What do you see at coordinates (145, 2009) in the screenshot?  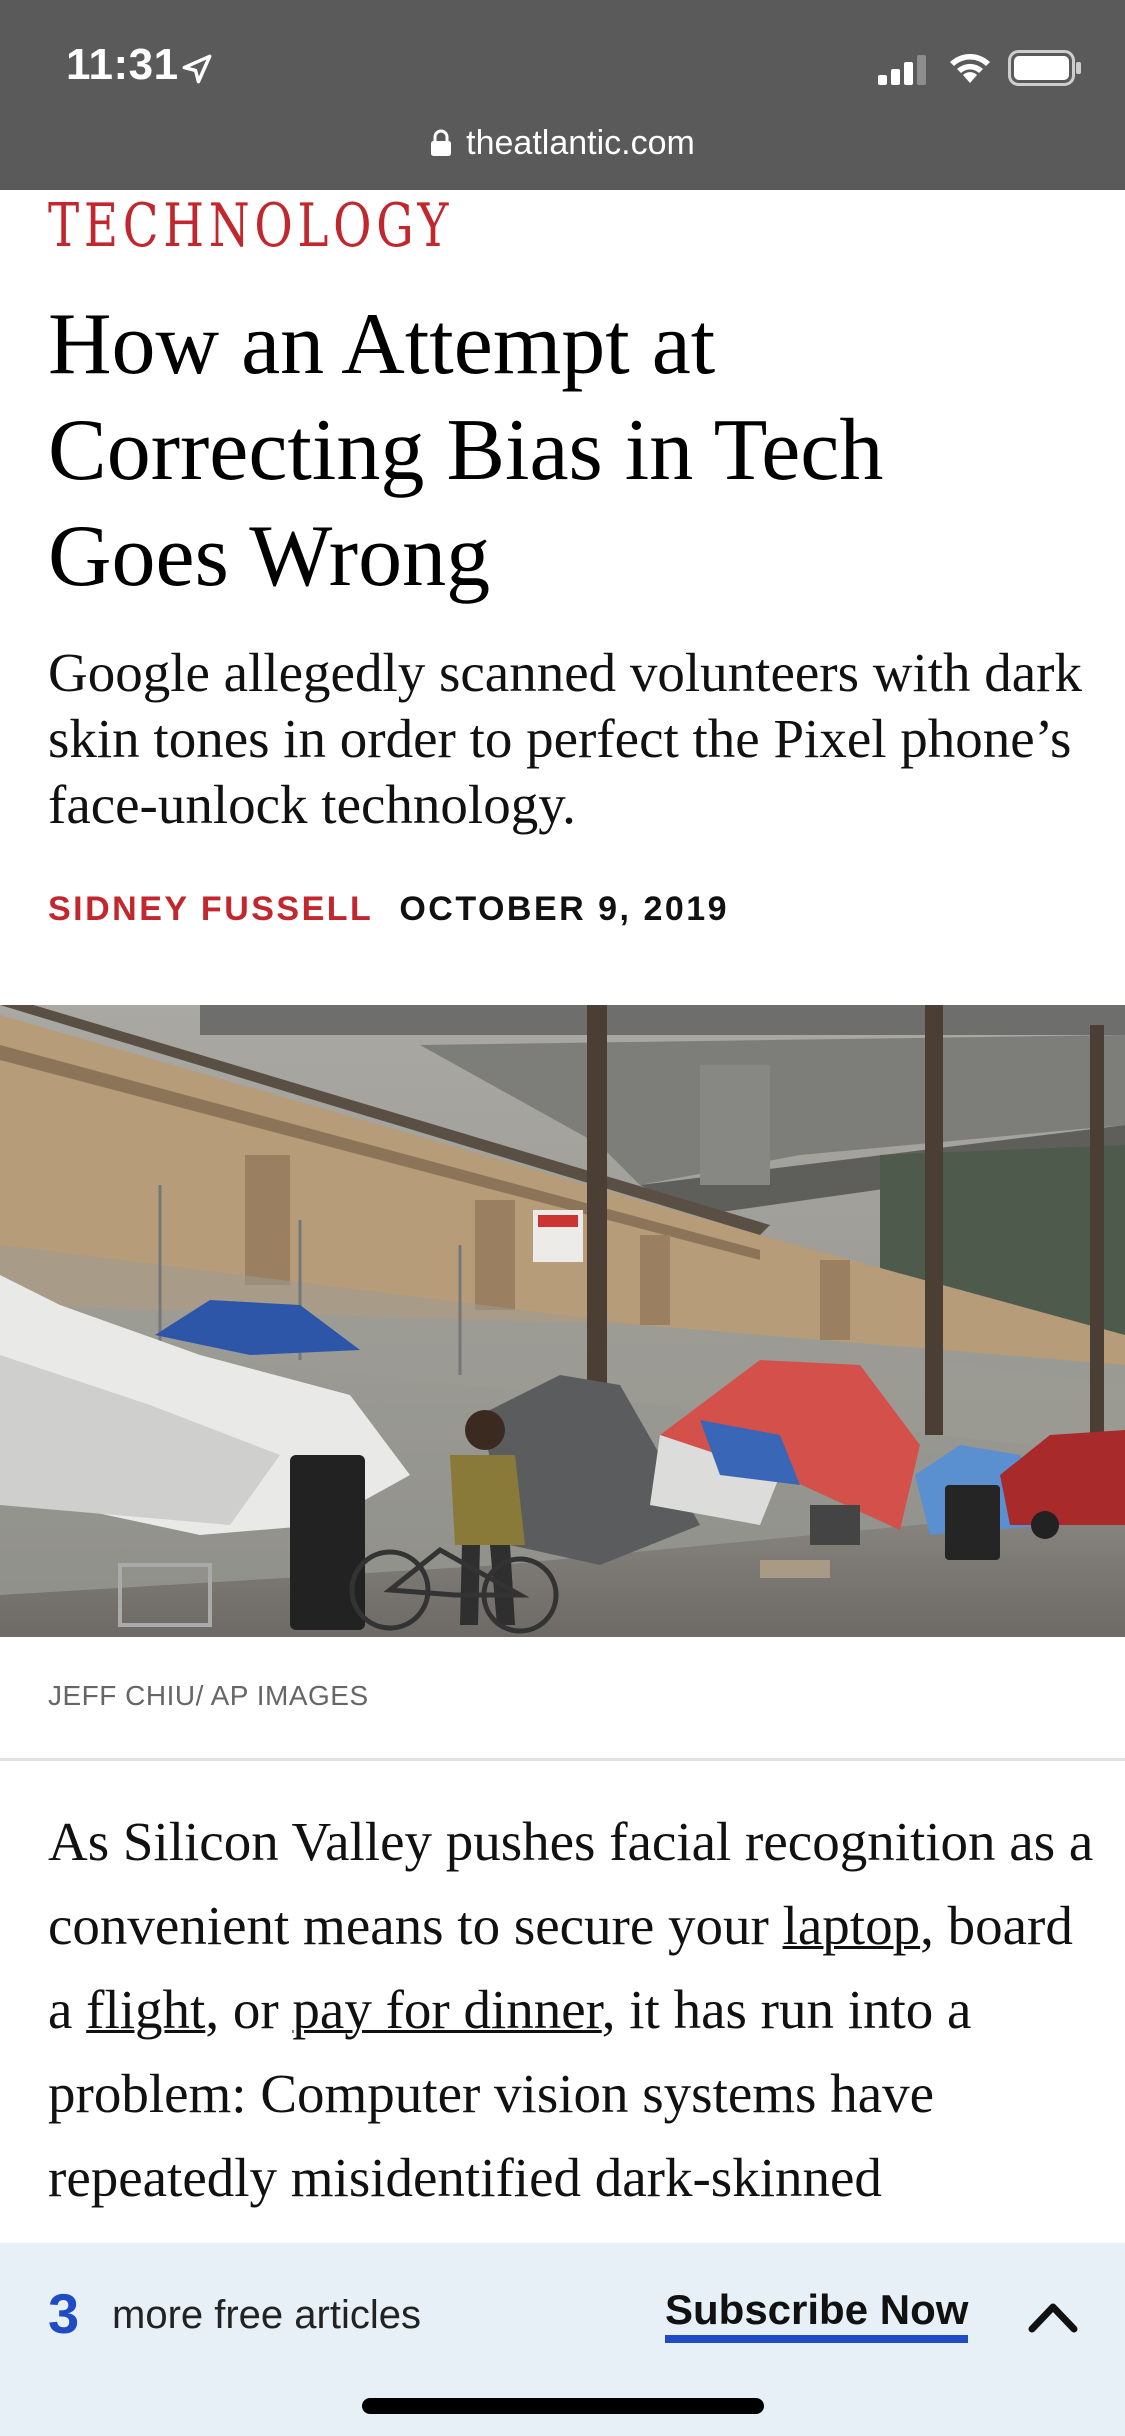 I see `link-flight: flight` at bounding box center [145, 2009].